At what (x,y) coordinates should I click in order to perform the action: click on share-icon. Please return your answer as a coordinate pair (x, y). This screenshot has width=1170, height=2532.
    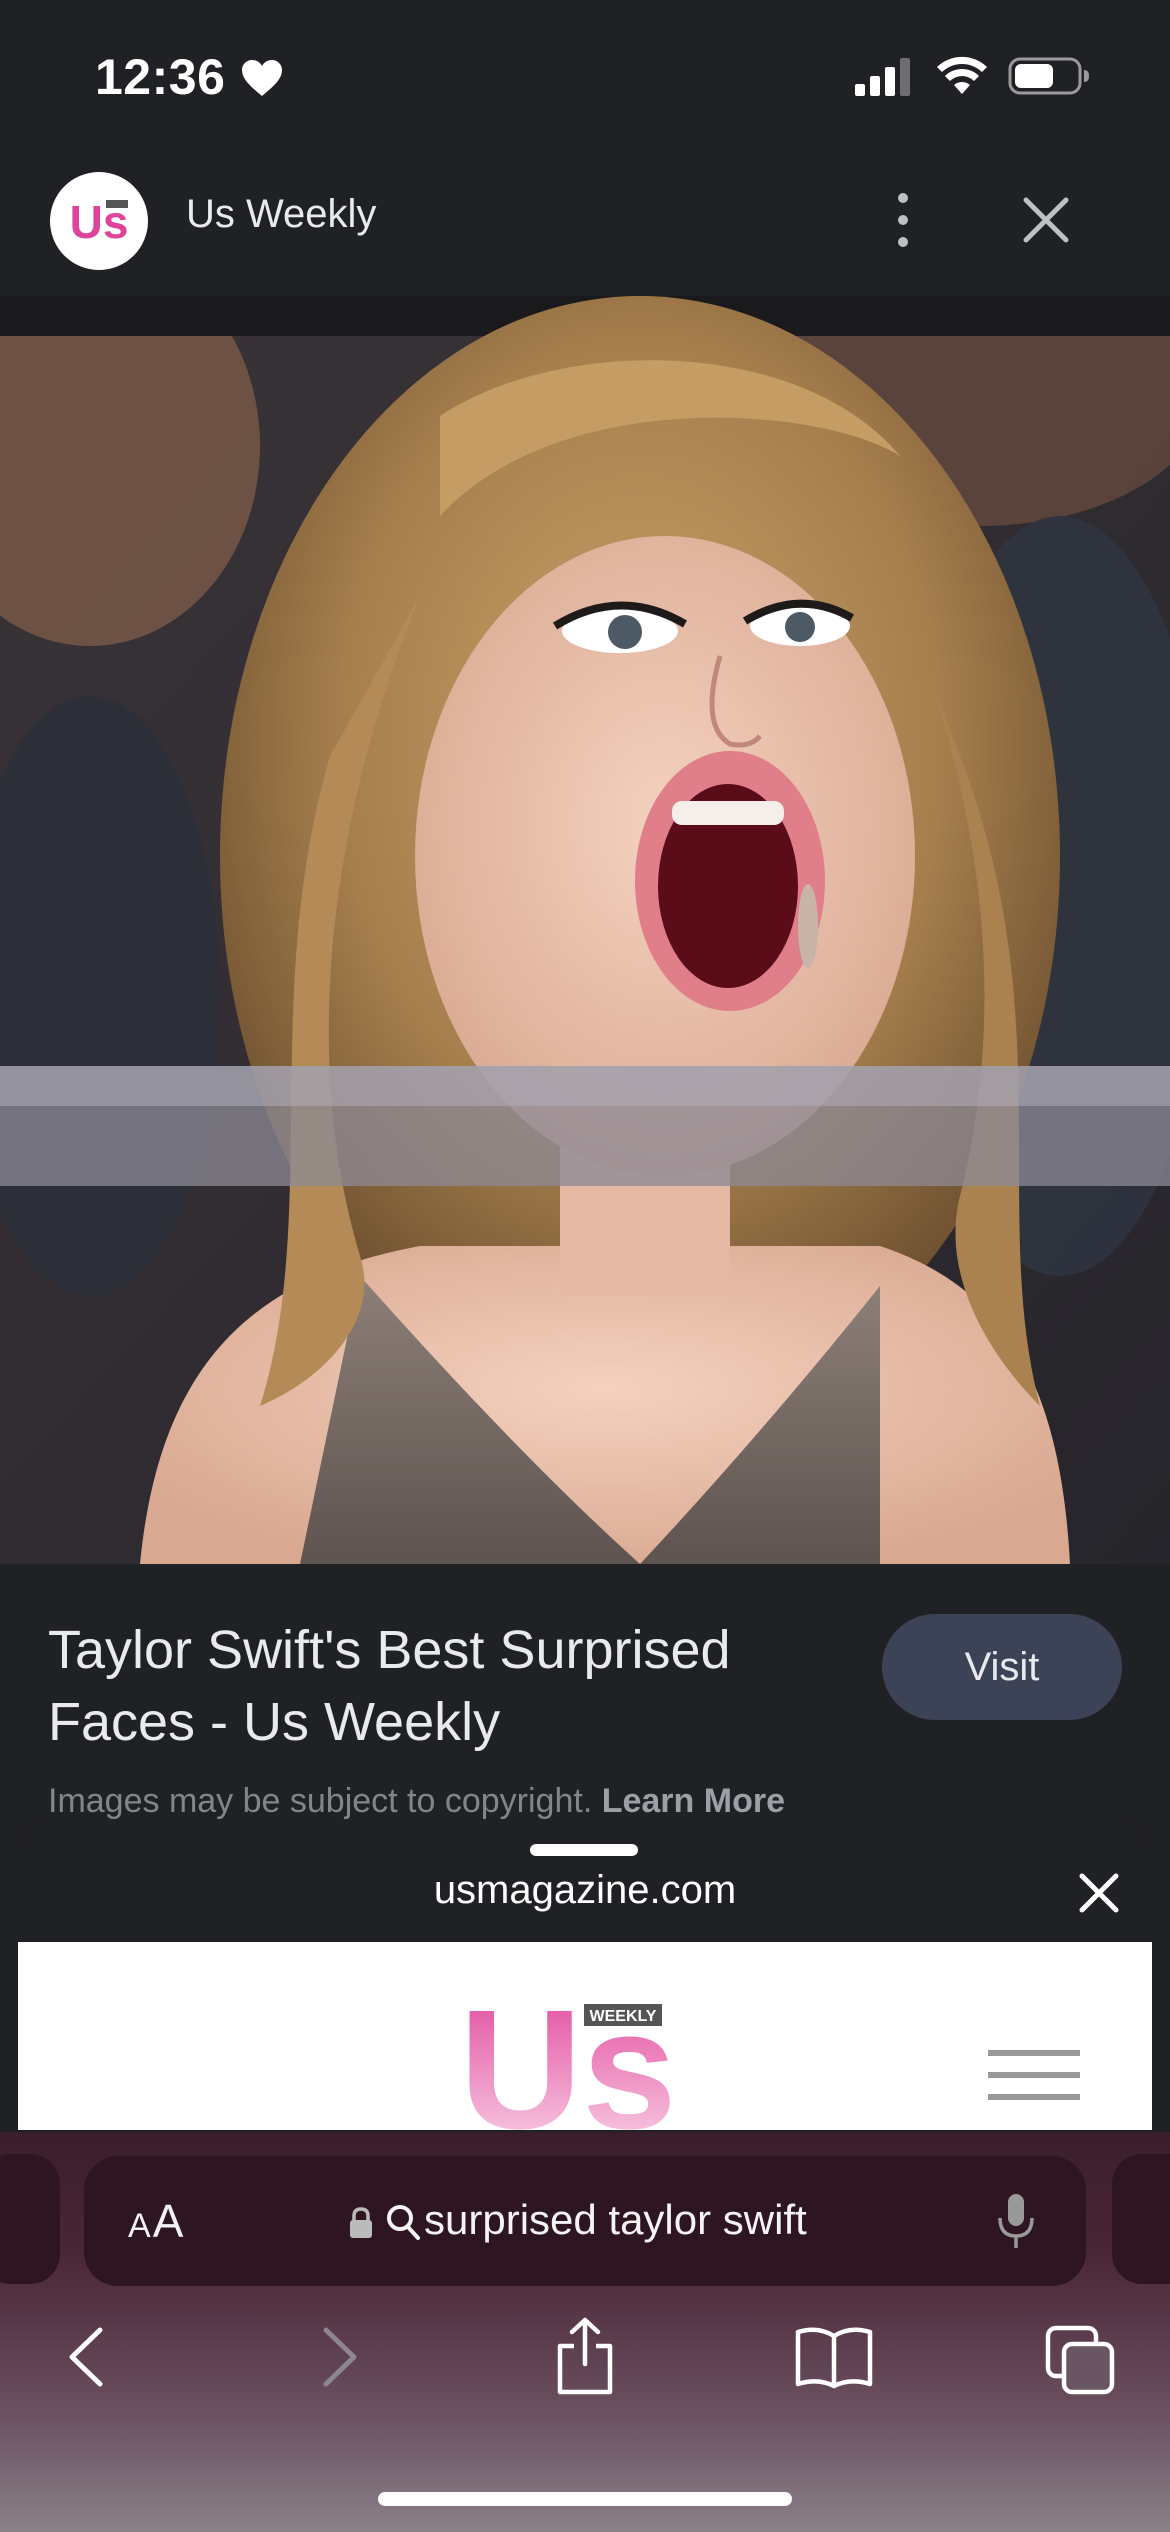
    Looking at the image, I should click on (585, 2356).